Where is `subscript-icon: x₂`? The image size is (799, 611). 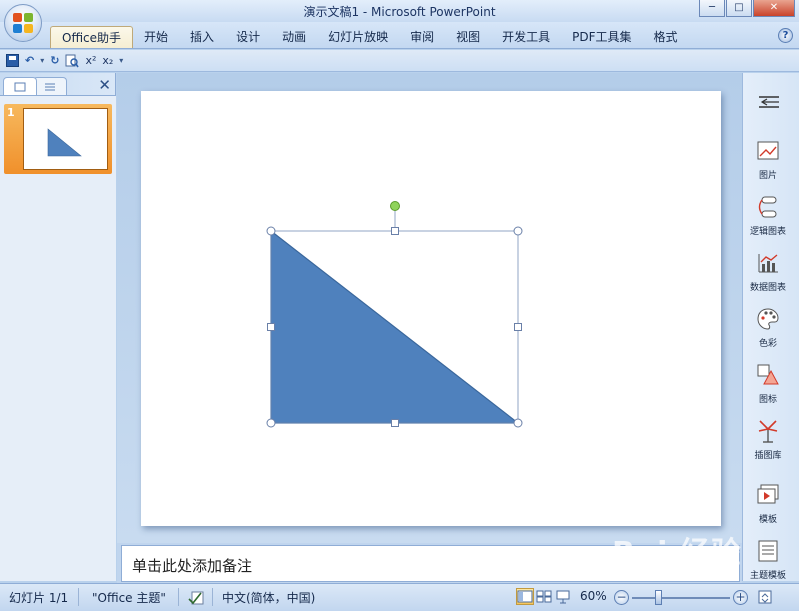
subscript-icon: x₂ is located at coordinates (107, 61).